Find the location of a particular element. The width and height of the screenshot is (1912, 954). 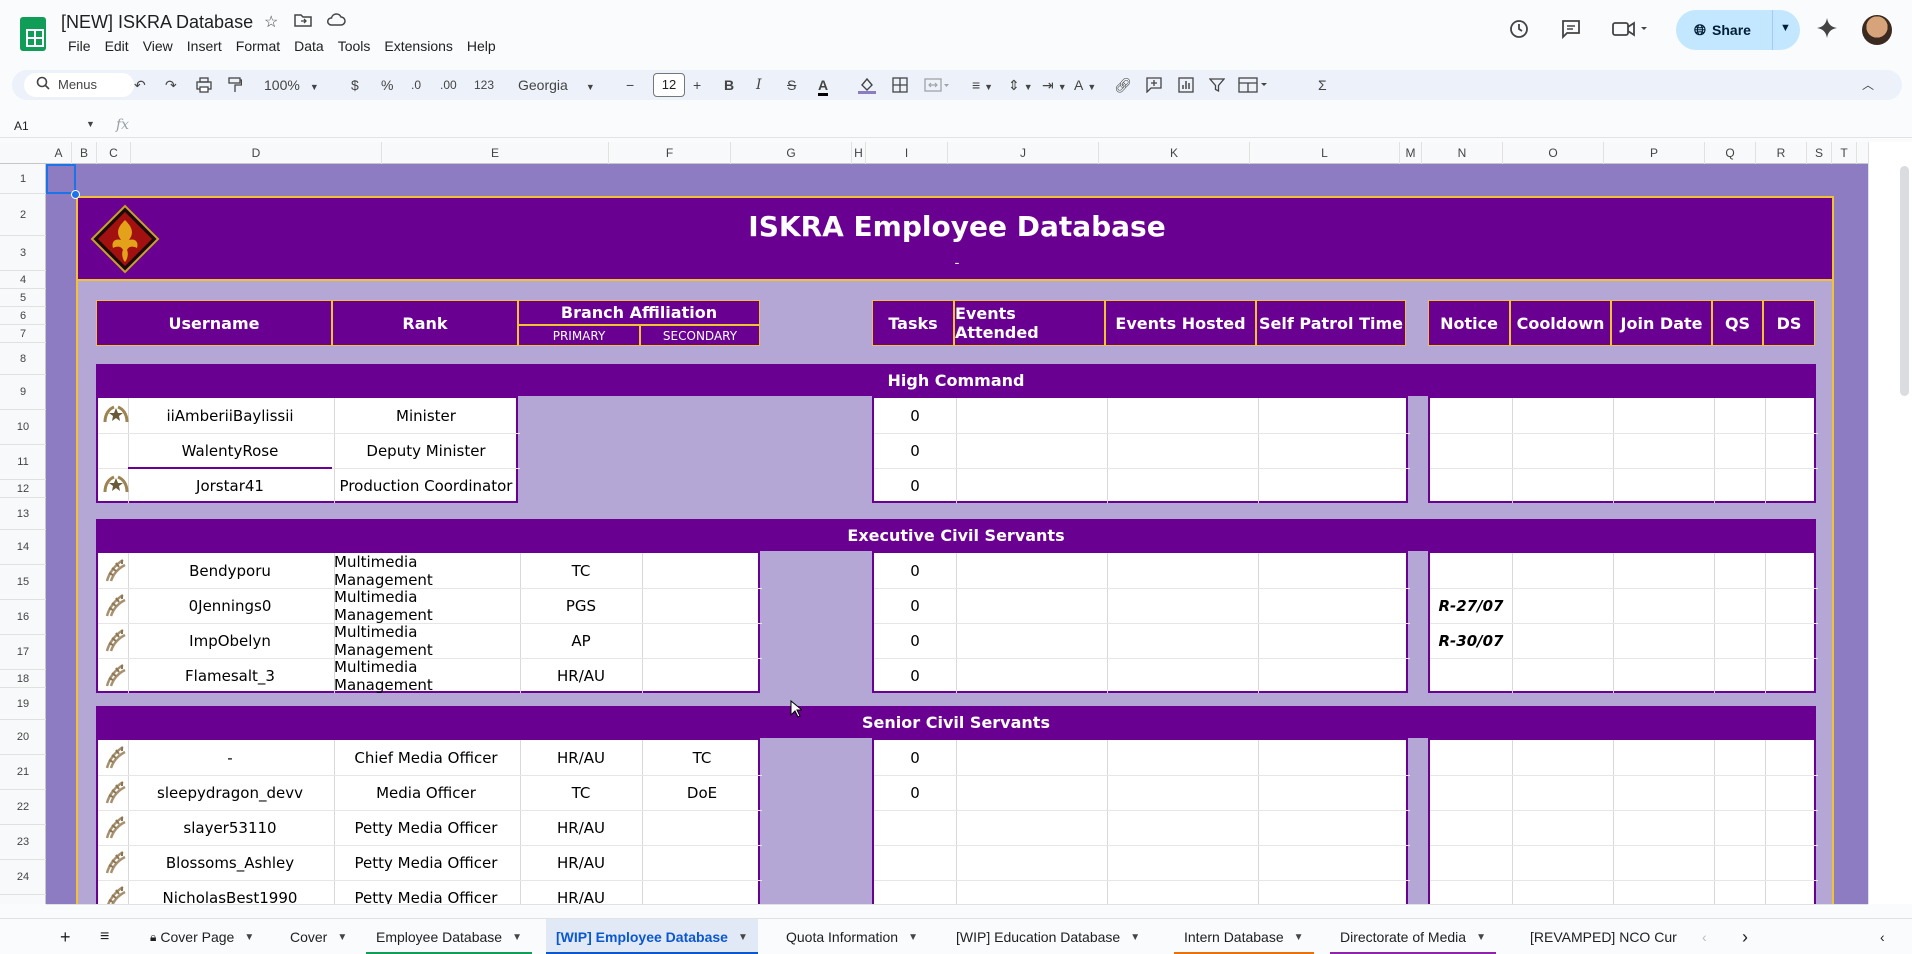

sheet-tab-5: Quota Information ▼ is located at coordinates (852, 936).